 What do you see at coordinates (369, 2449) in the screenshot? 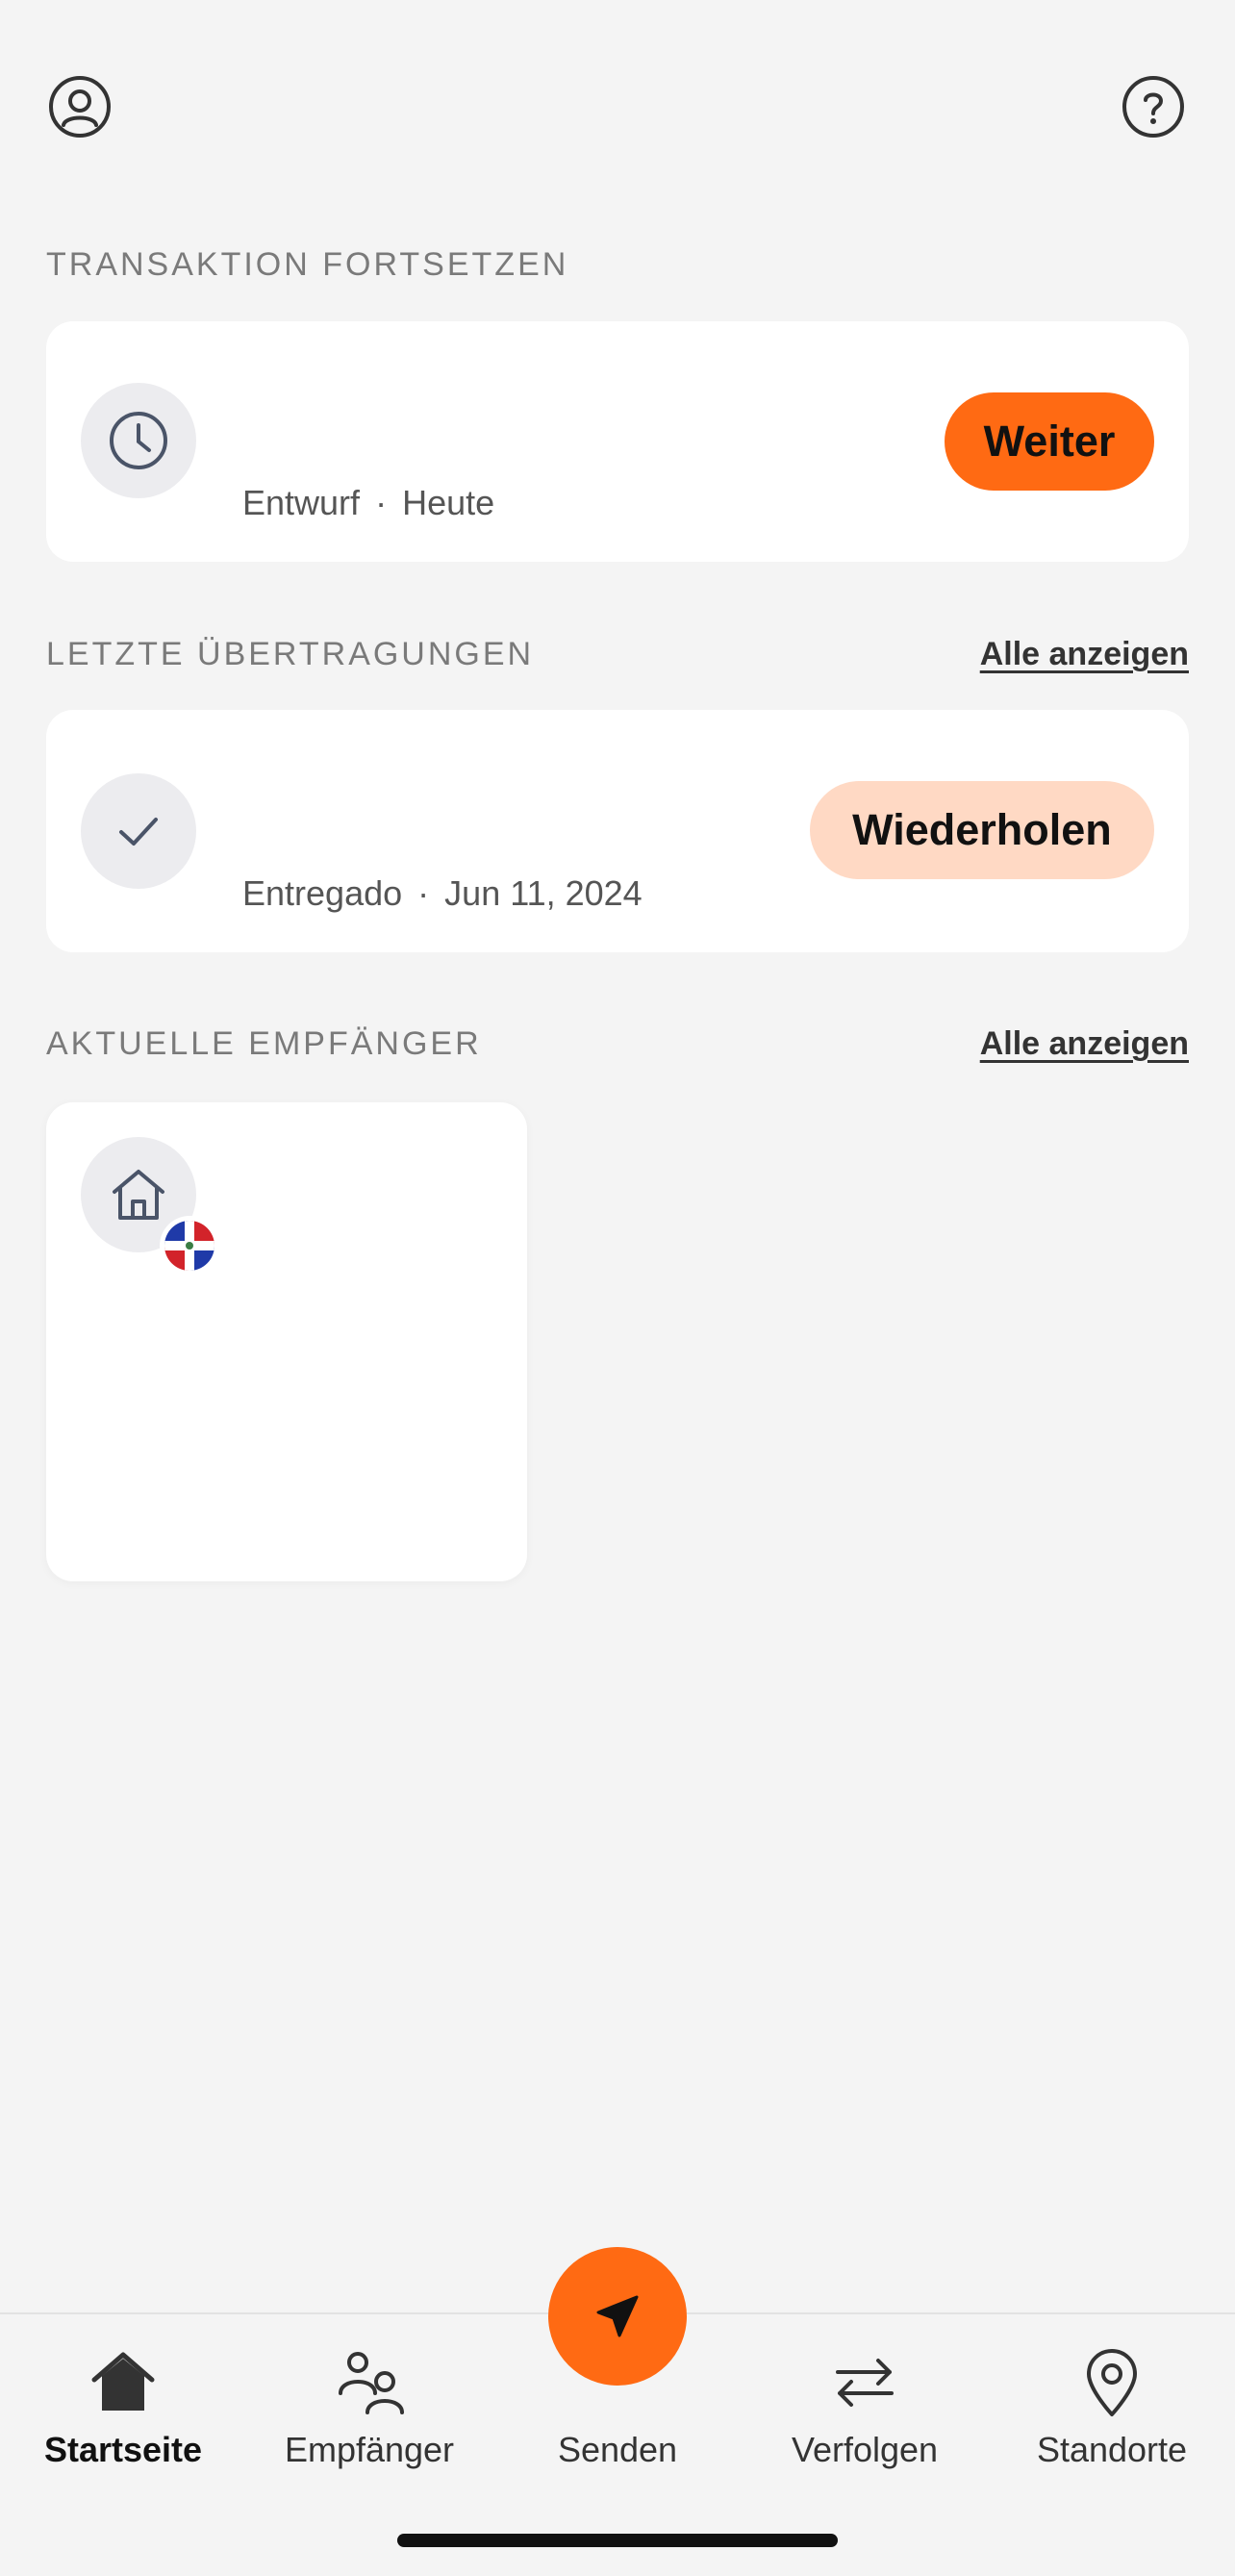
I see `nav-label: Empfänger` at bounding box center [369, 2449].